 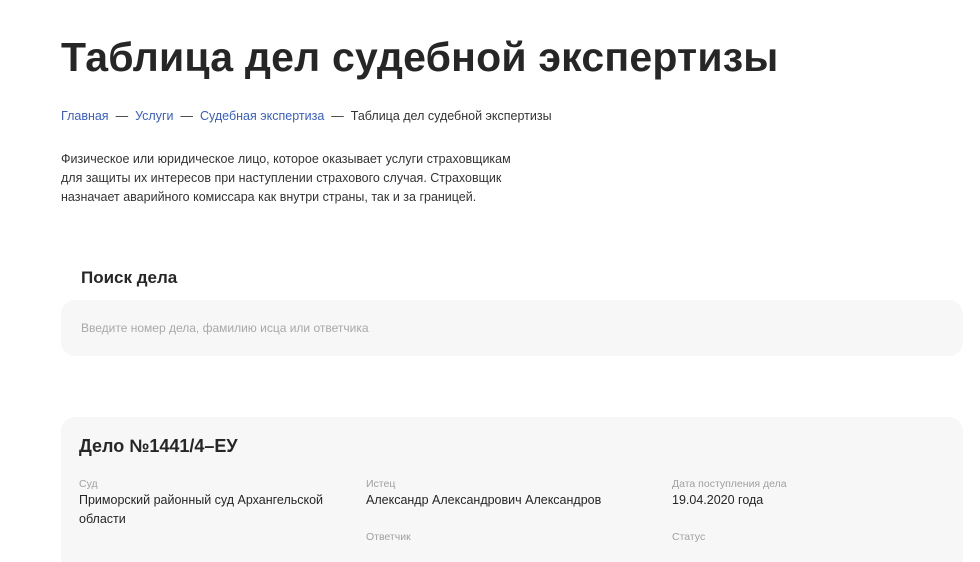 What do you see at coordinates (451, 116) in the screenshot?
I see `breadcrumb-current: Таблица дел судебной экспертизы` at bounding box center [451, 116].